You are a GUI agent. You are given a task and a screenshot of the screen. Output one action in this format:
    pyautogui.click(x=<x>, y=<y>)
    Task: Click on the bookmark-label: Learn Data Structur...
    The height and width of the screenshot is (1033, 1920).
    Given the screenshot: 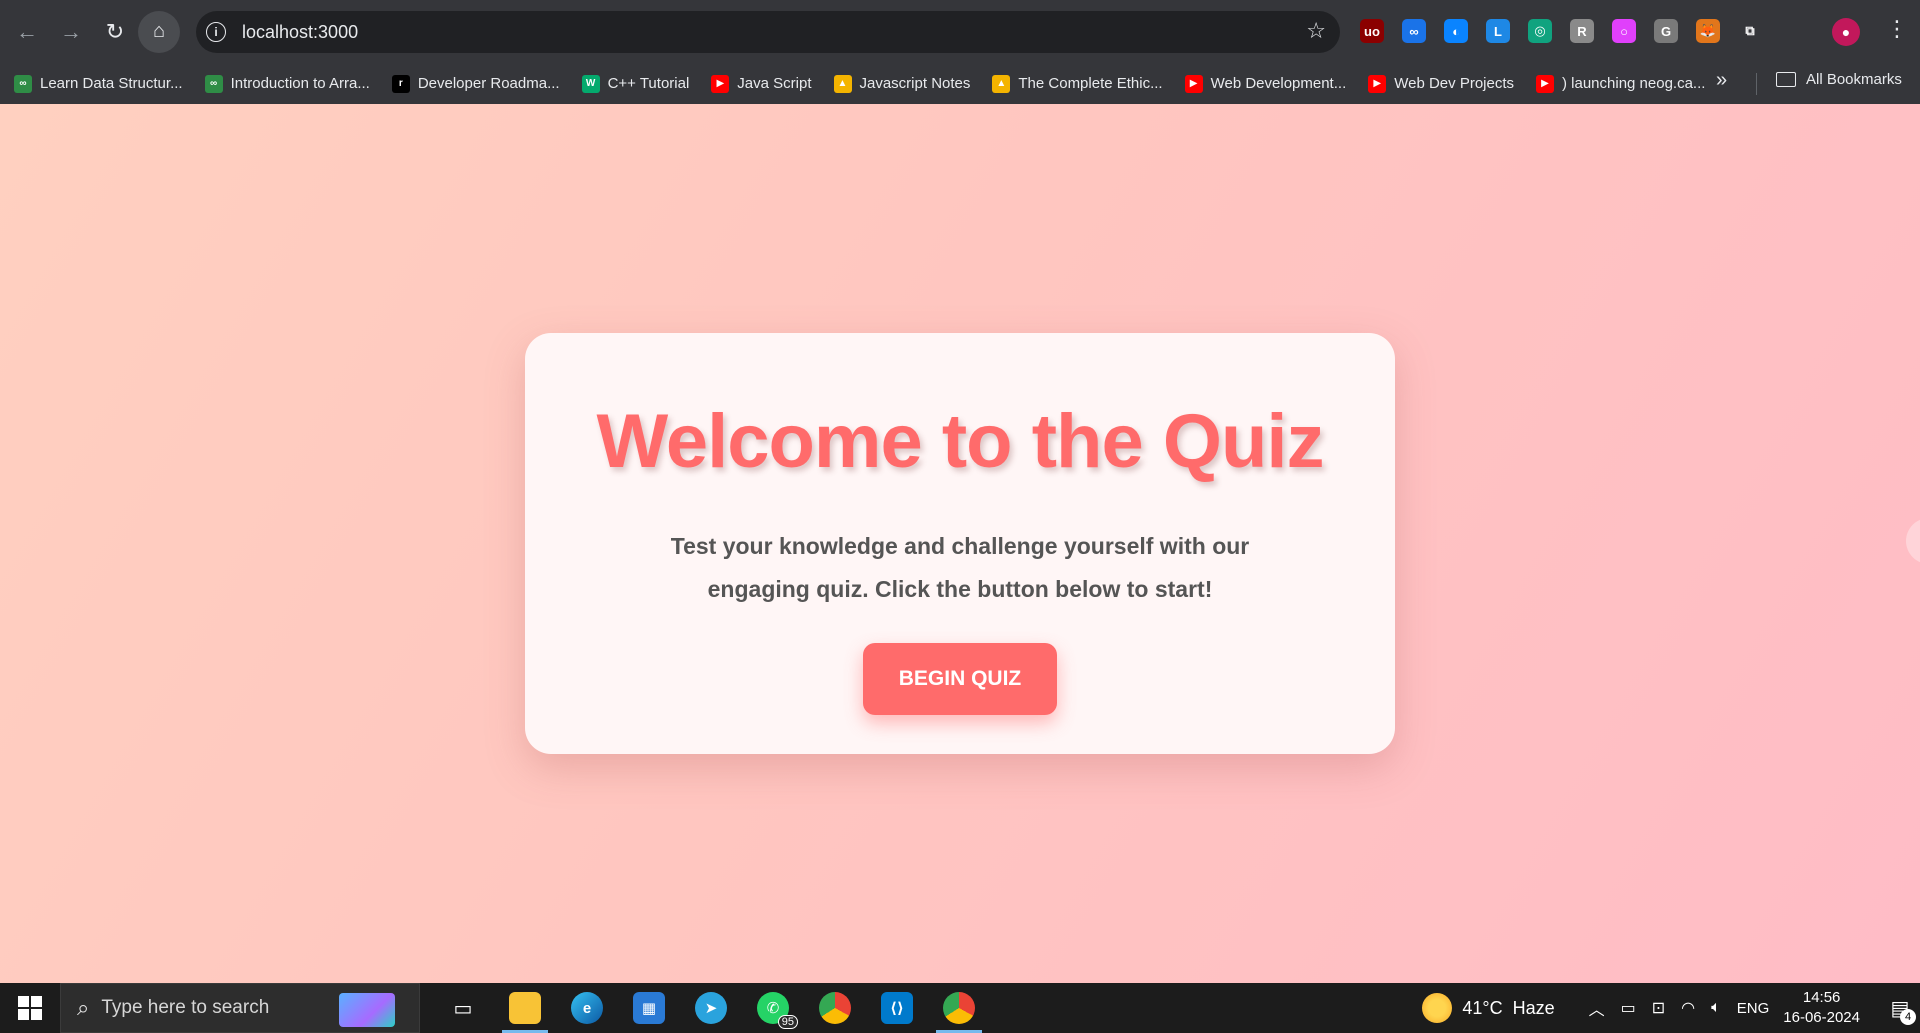 What is the action you would take?
    pyautogui.click(x=111, y=83)
    